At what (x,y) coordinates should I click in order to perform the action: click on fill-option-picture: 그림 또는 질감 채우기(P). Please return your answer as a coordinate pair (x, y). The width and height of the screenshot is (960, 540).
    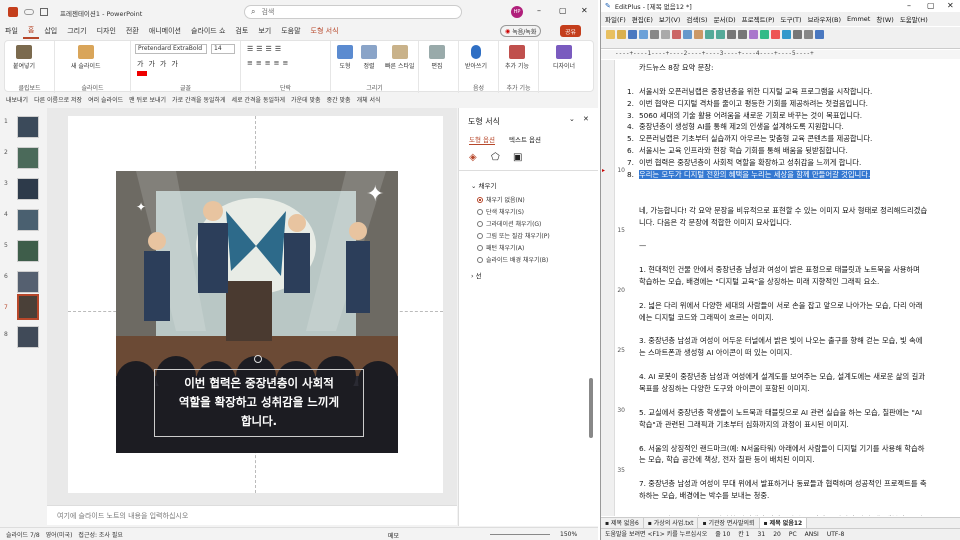
    Looking at the image, I should click on (513, 235).